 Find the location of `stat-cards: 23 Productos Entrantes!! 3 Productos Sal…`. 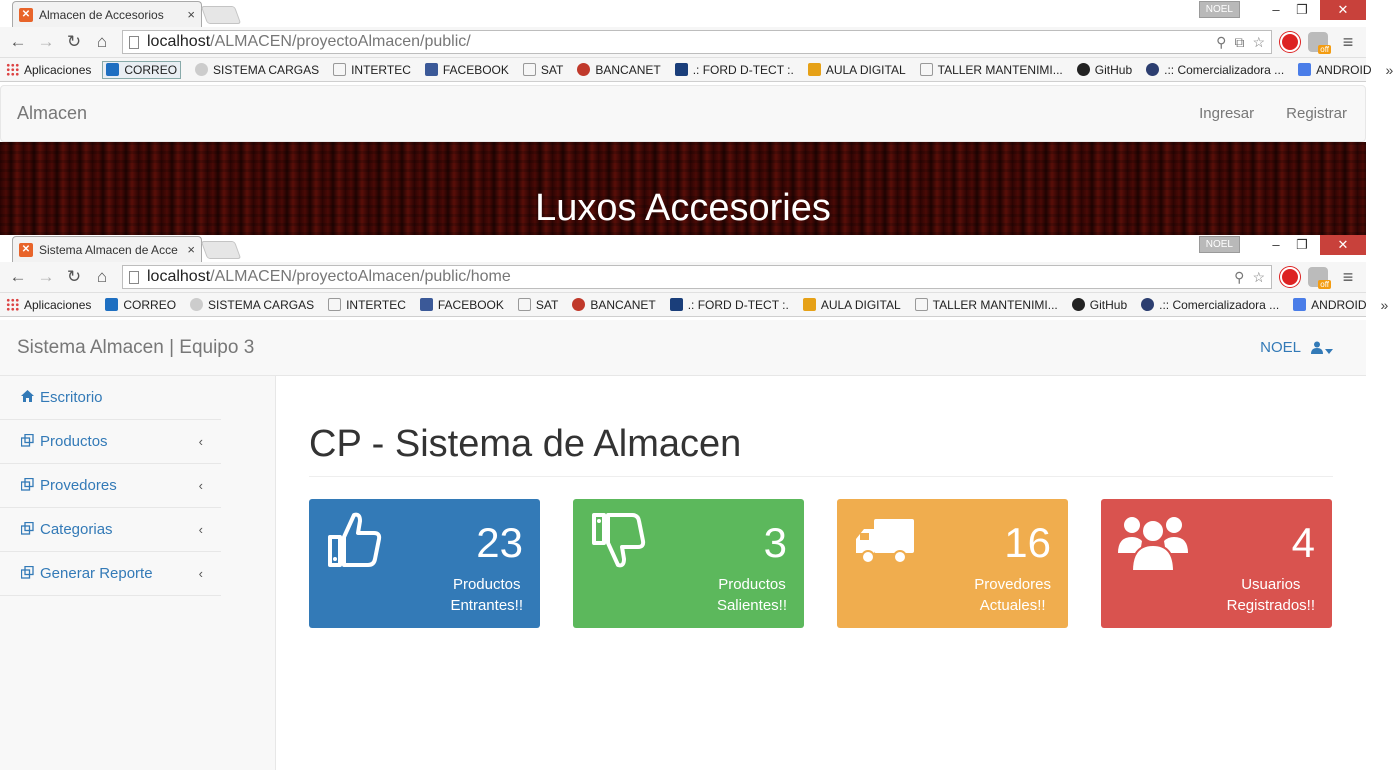

stat-cards: 23 Productos Entrantes!! 3 Productos Sal… is located at coordinates (821, 563).